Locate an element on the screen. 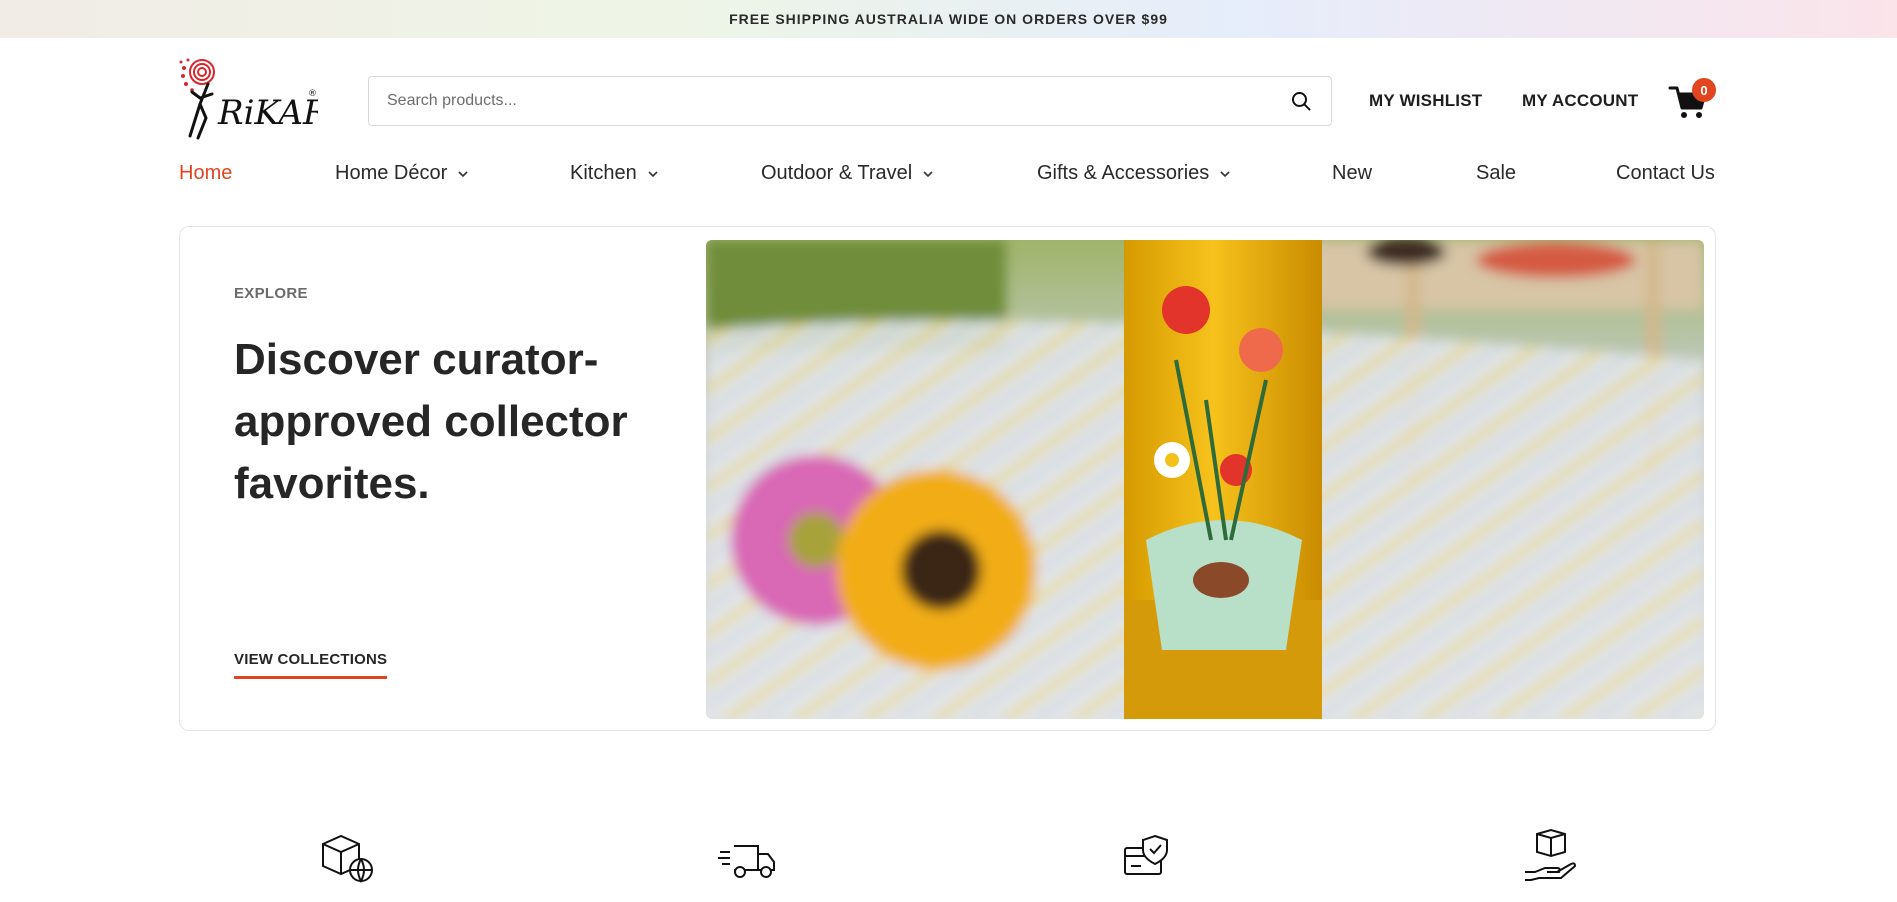 This screenshot has width=1897, height=902. delivery-truck-icon is located at coordinates (746, 861).